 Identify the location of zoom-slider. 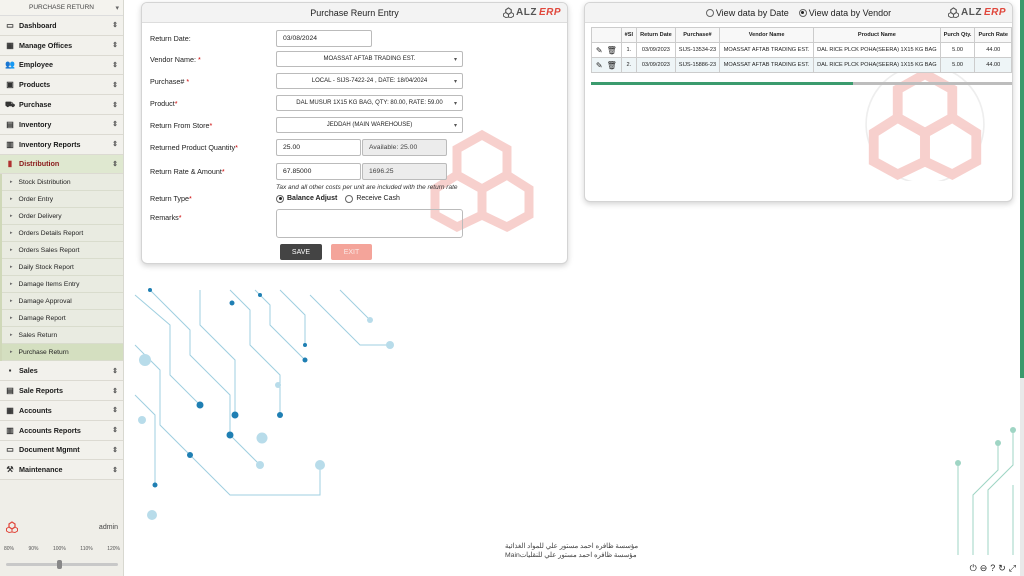
(62, 564).